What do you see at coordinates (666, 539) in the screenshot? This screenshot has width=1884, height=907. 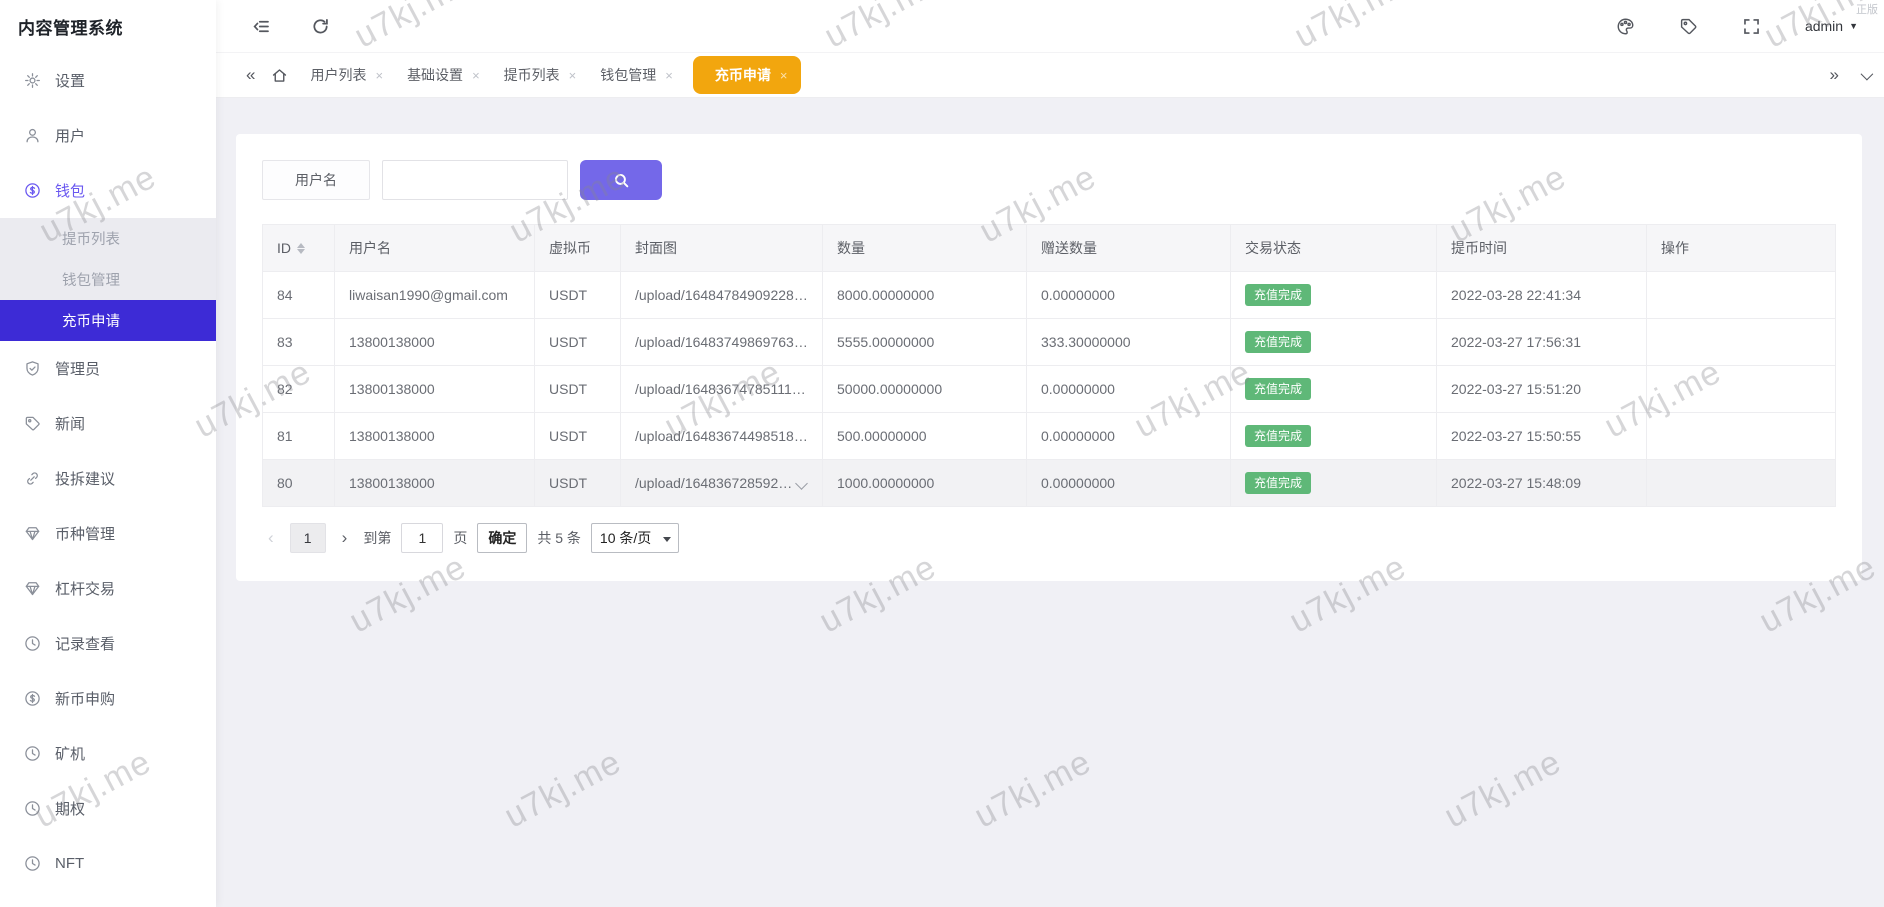 I see `select-caret-icon` at bounding box center [666, 539].